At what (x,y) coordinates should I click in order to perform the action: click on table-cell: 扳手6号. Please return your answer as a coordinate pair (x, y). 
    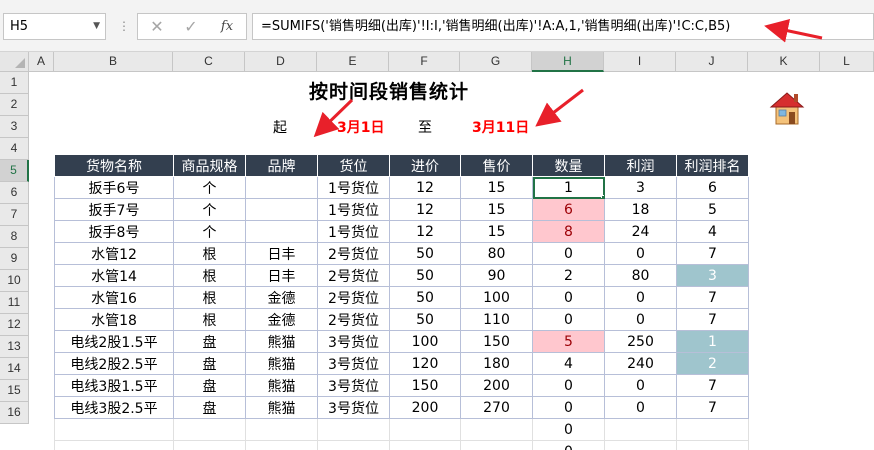
    Looking at the image, I should click on (114, 187).